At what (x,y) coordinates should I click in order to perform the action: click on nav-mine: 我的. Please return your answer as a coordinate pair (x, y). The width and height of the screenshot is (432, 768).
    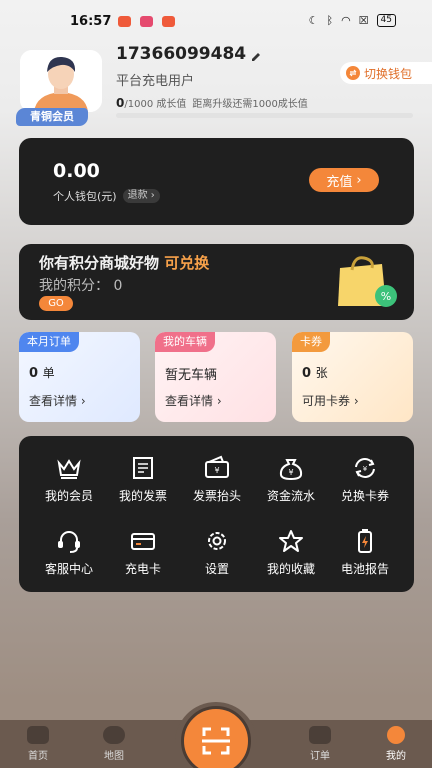
    Looking at the image, I should click on (396, 744).